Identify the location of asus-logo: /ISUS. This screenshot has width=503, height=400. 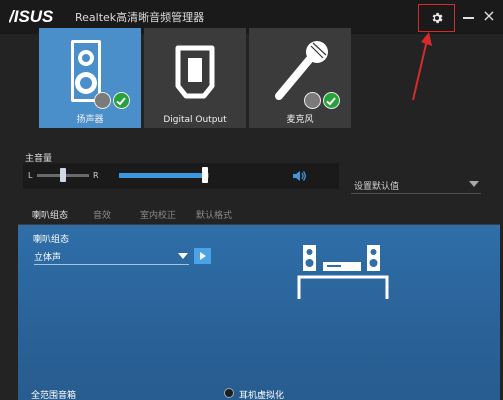
(31, 16).